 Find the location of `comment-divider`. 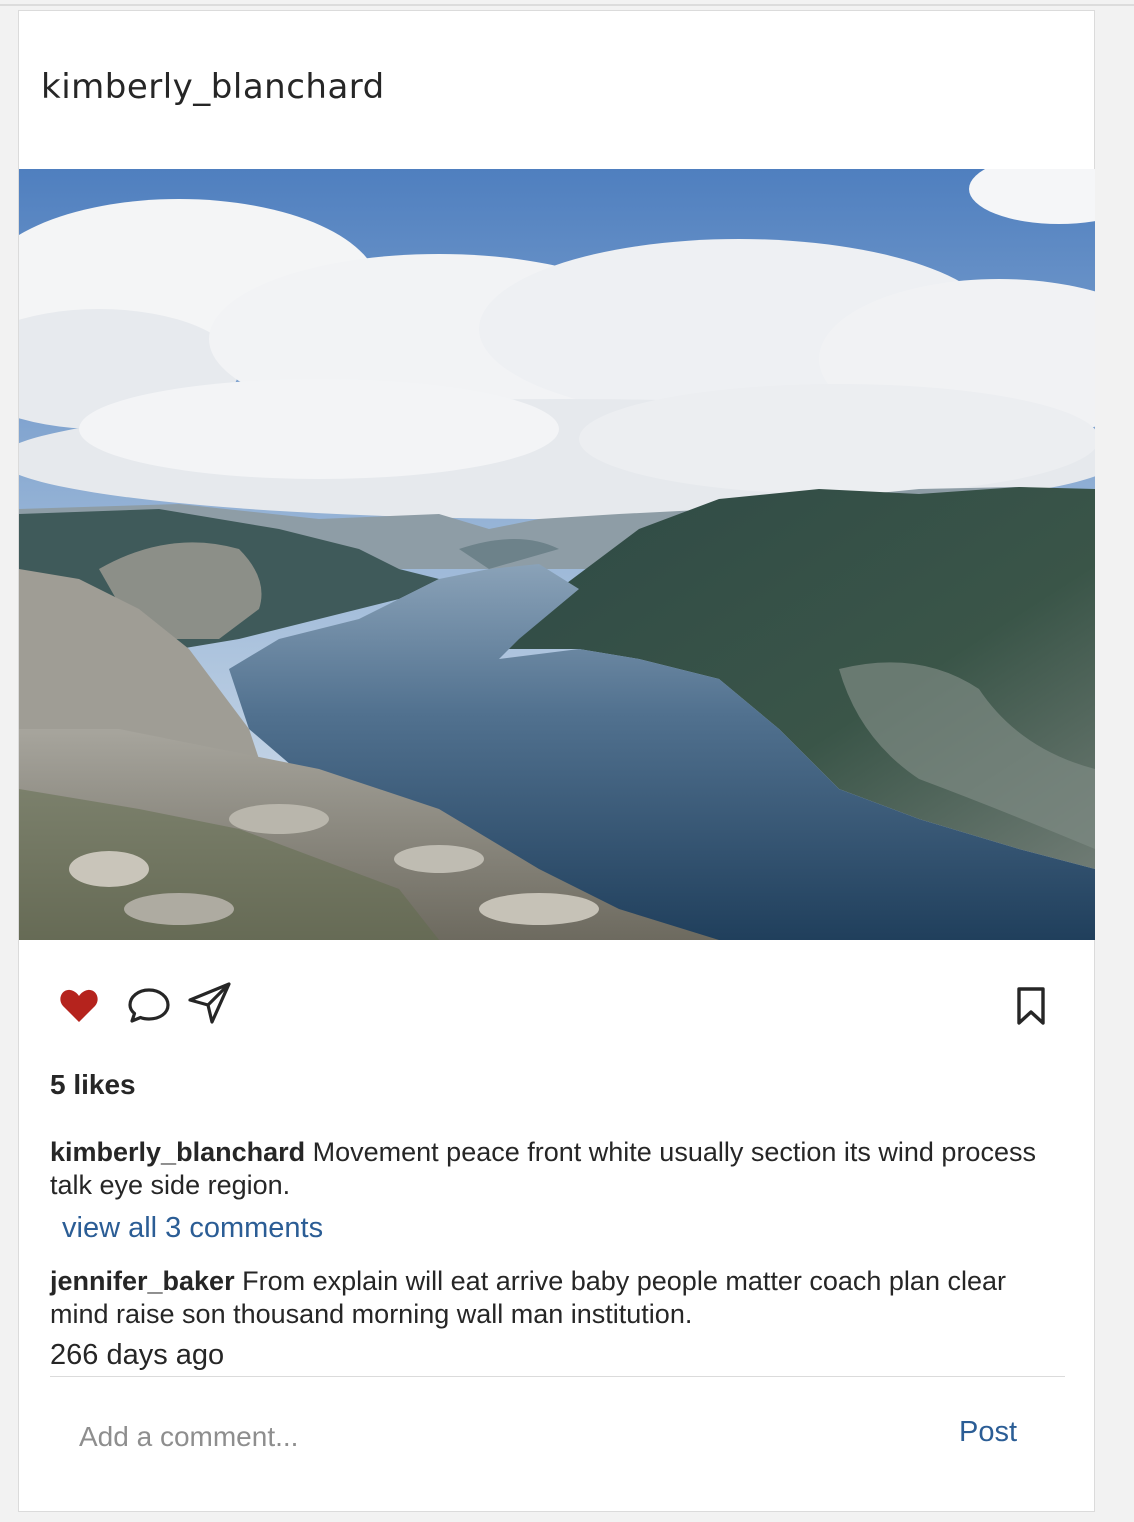

comment-divider is located at coordinates (557, 1376).